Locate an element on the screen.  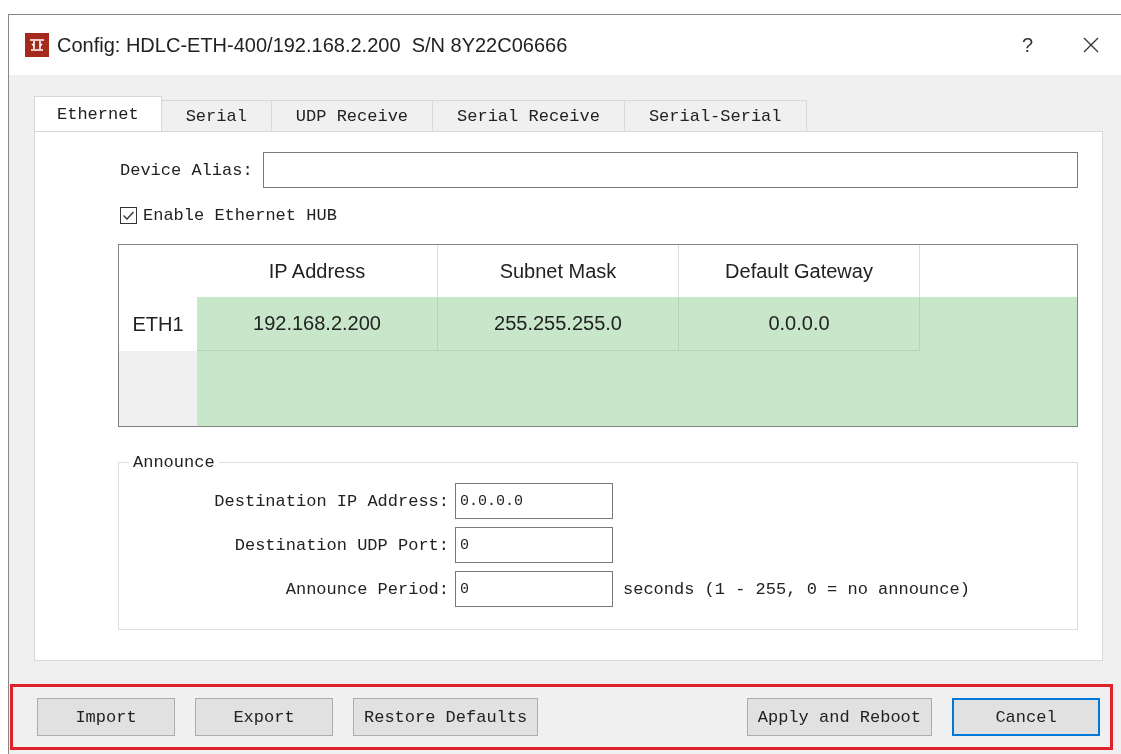
table-cell: 192.168.2.200 is located at coordinates (317, 324).